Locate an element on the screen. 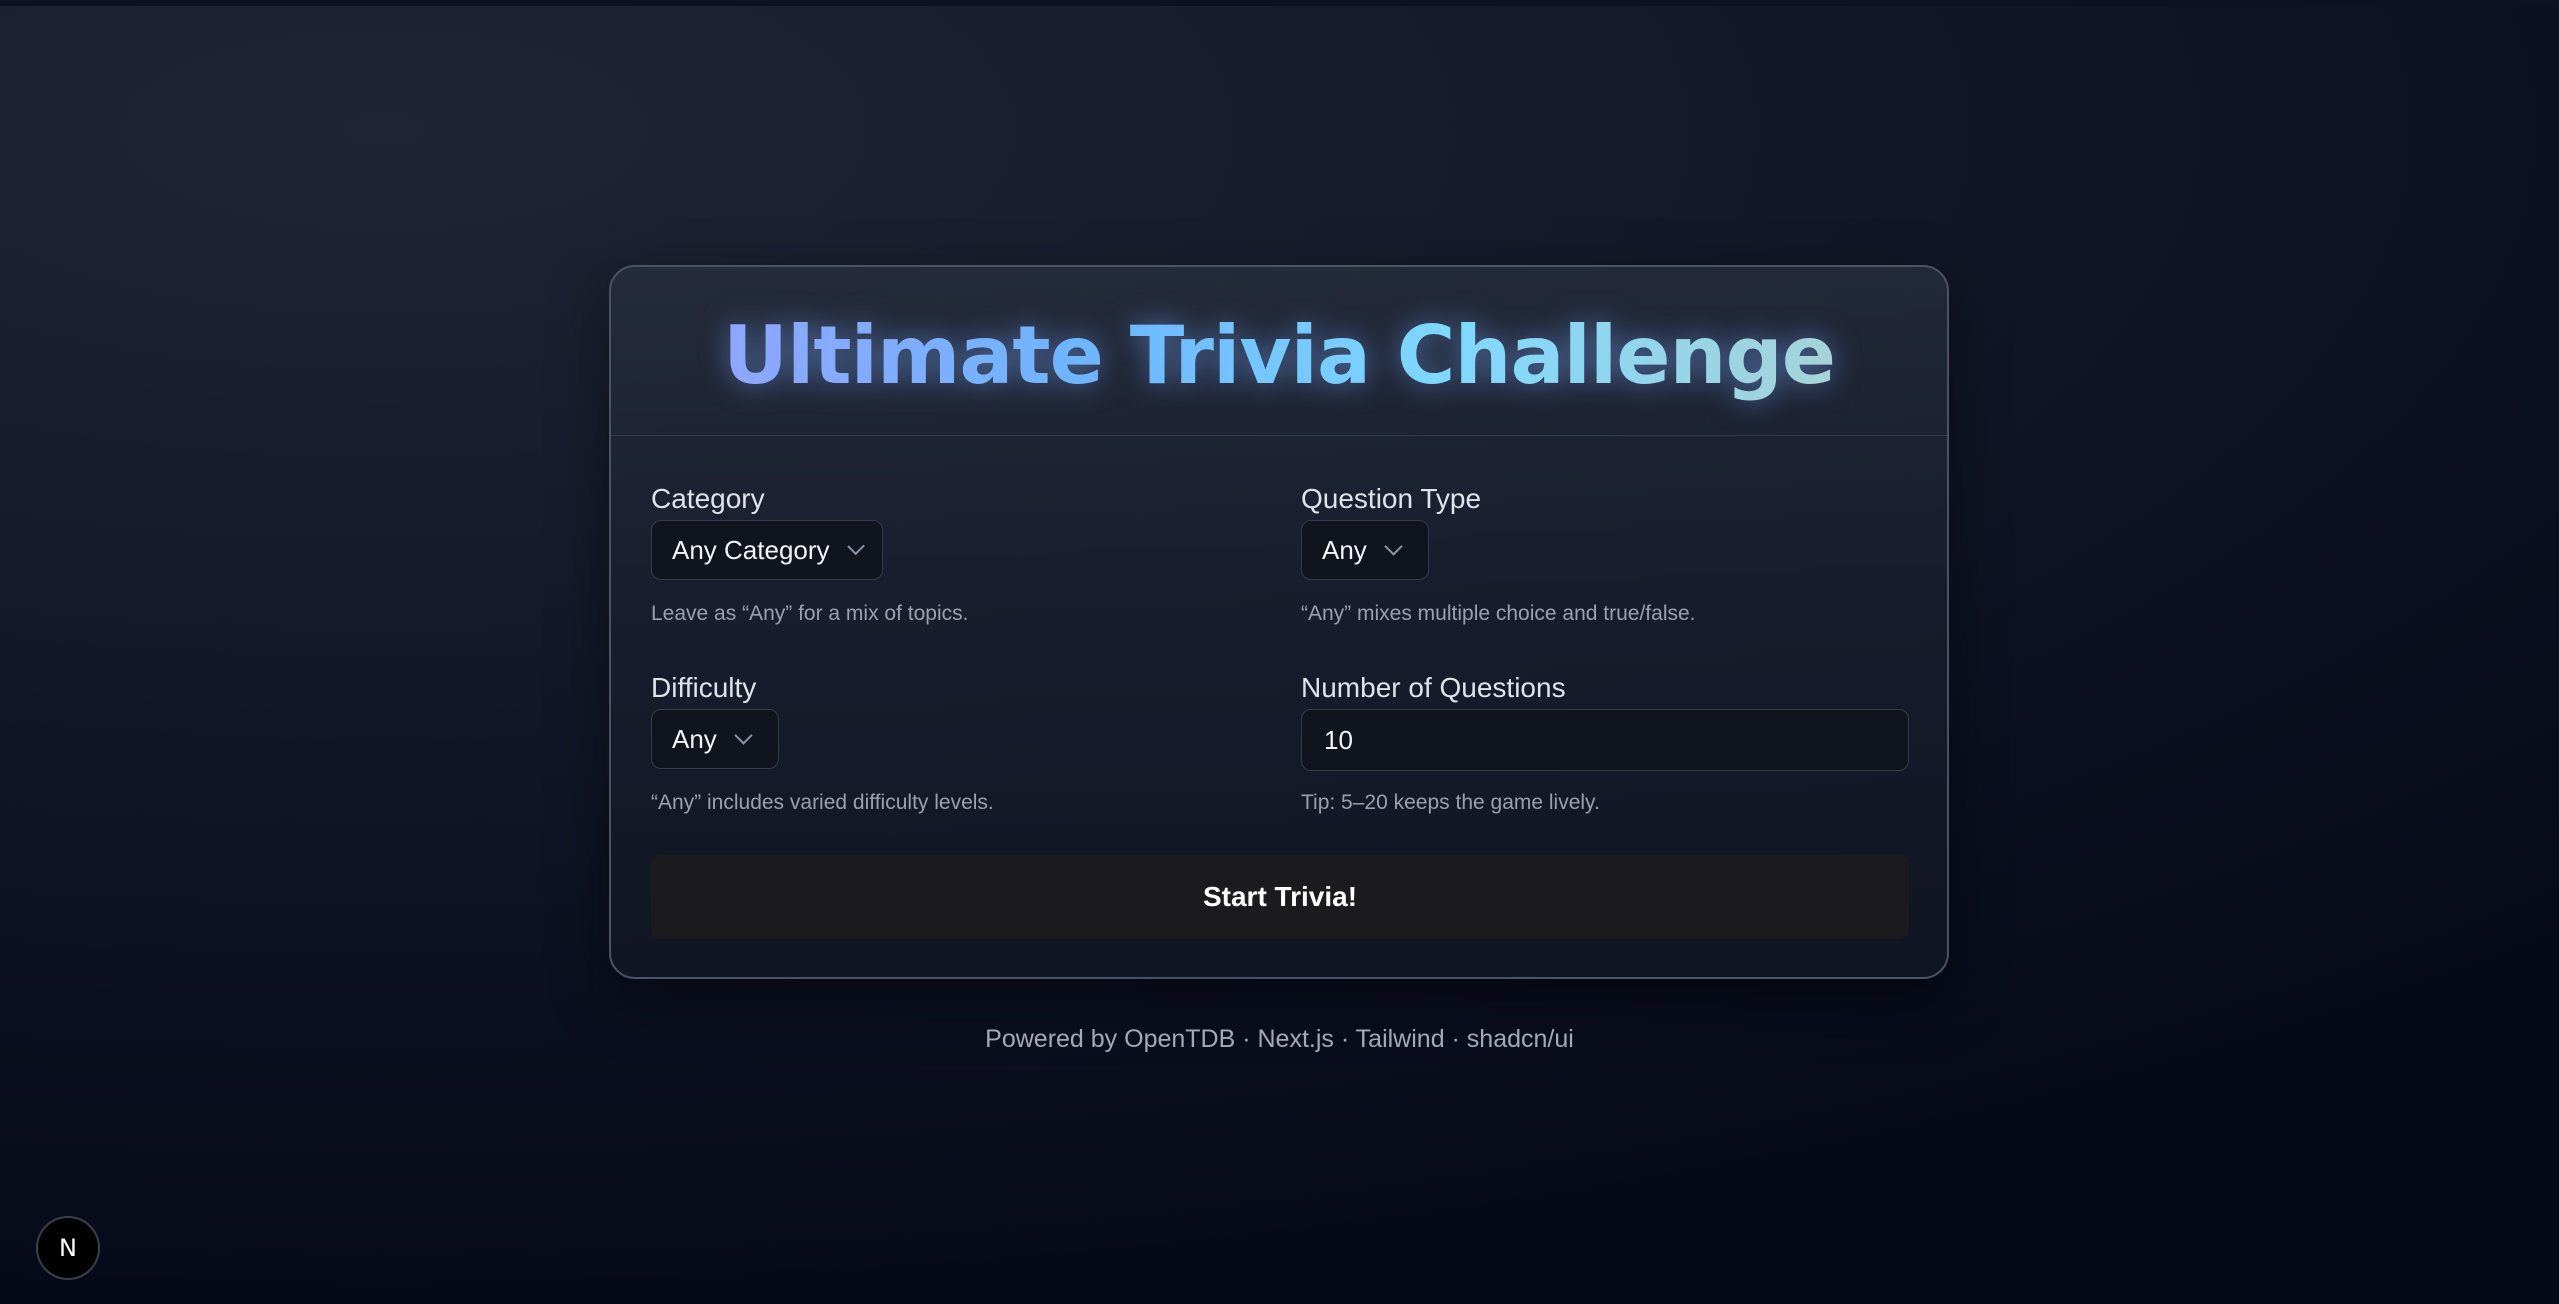  category-label: Category is located at coordinates (708, 498).